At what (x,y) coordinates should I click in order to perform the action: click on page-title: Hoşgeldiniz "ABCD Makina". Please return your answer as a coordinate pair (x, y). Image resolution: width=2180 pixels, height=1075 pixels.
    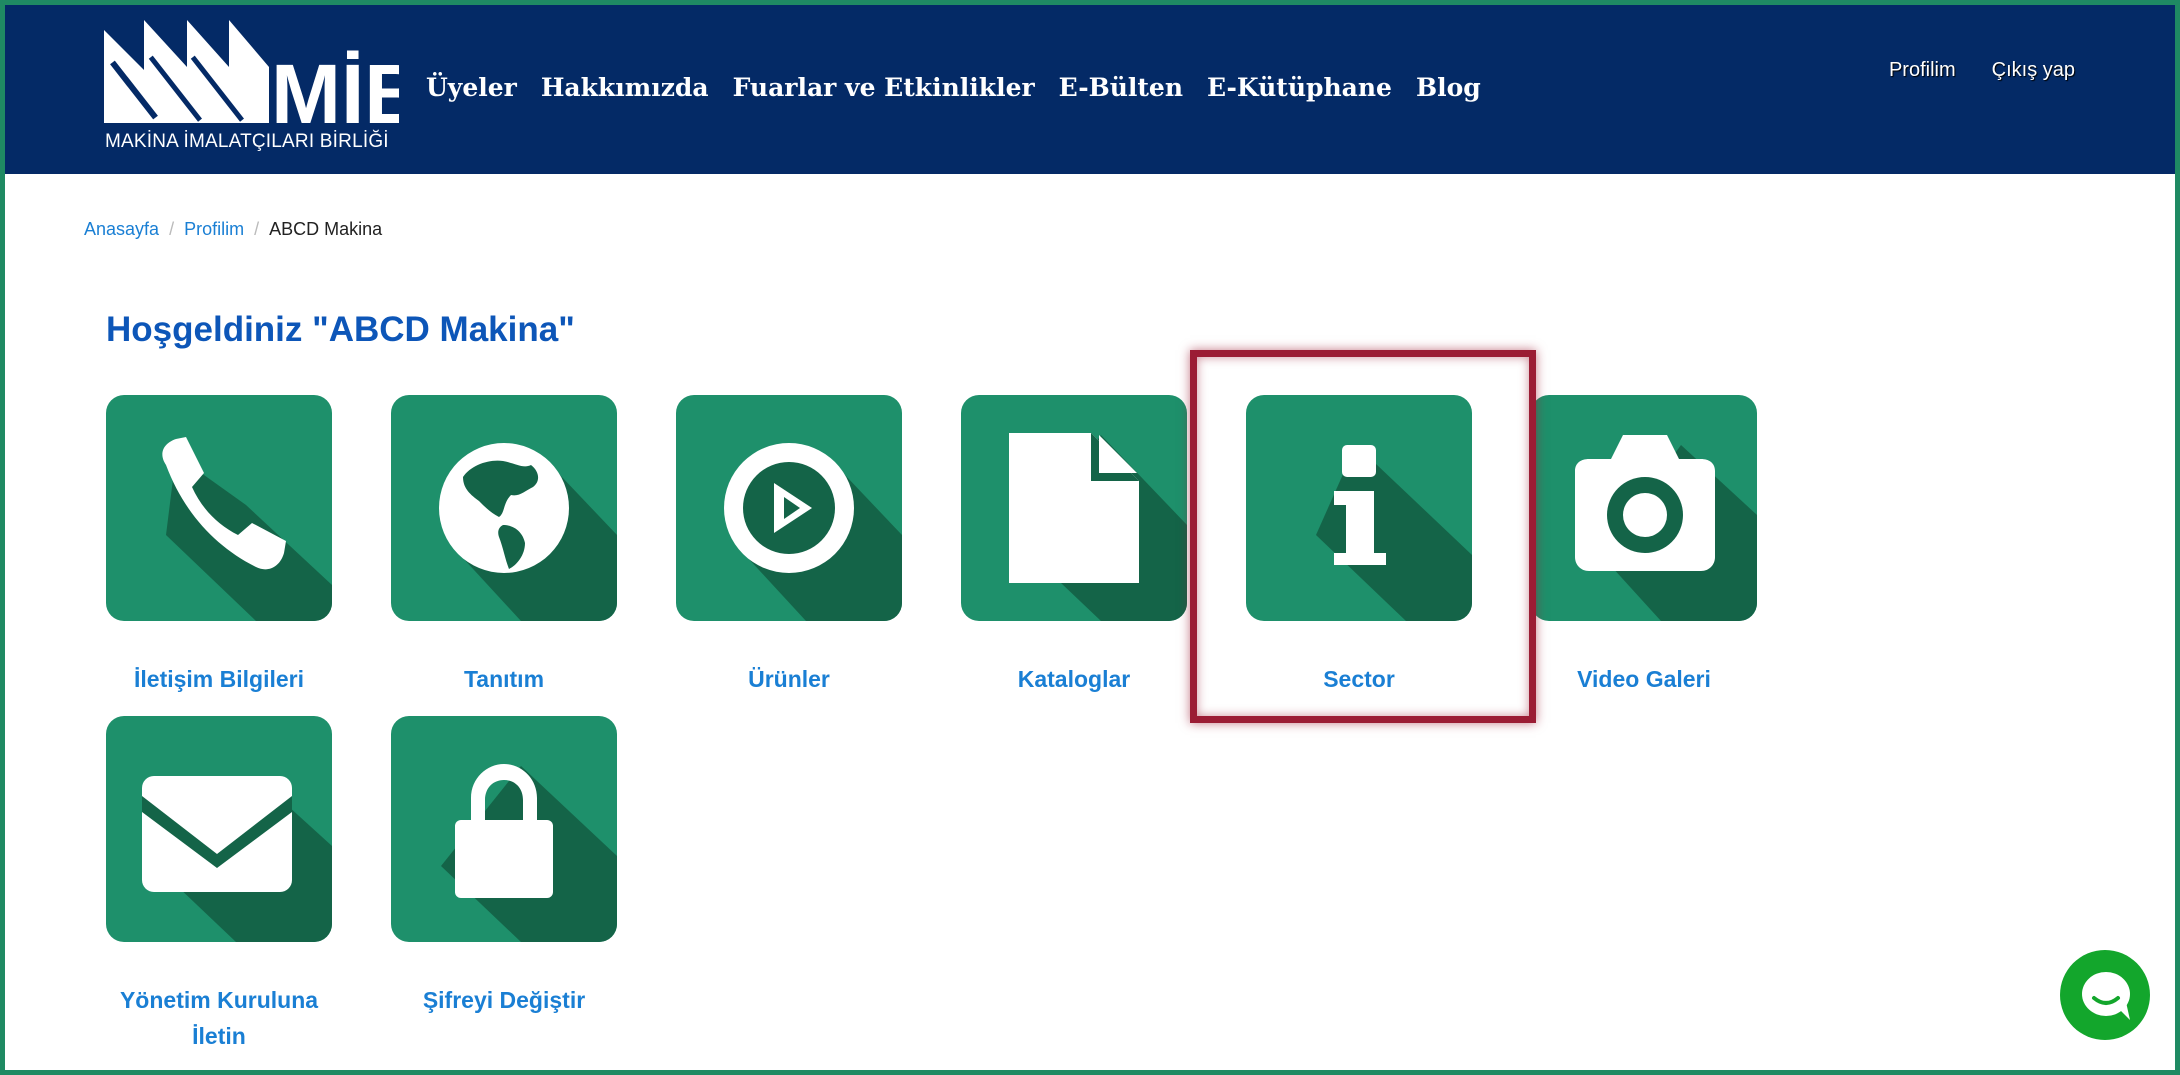
    Looking at the image, I should click on (340, 329).